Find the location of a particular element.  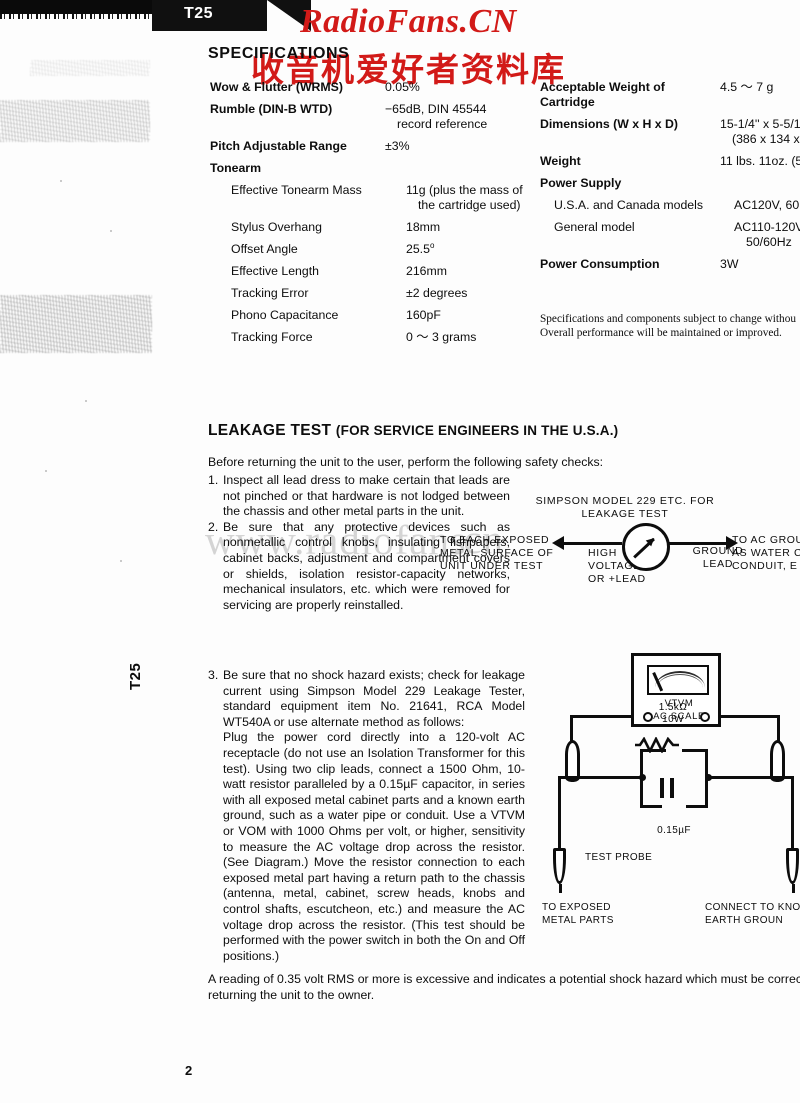

leakage-heading-main: LEAKAGE TEST is located at coordinates (270, 430).